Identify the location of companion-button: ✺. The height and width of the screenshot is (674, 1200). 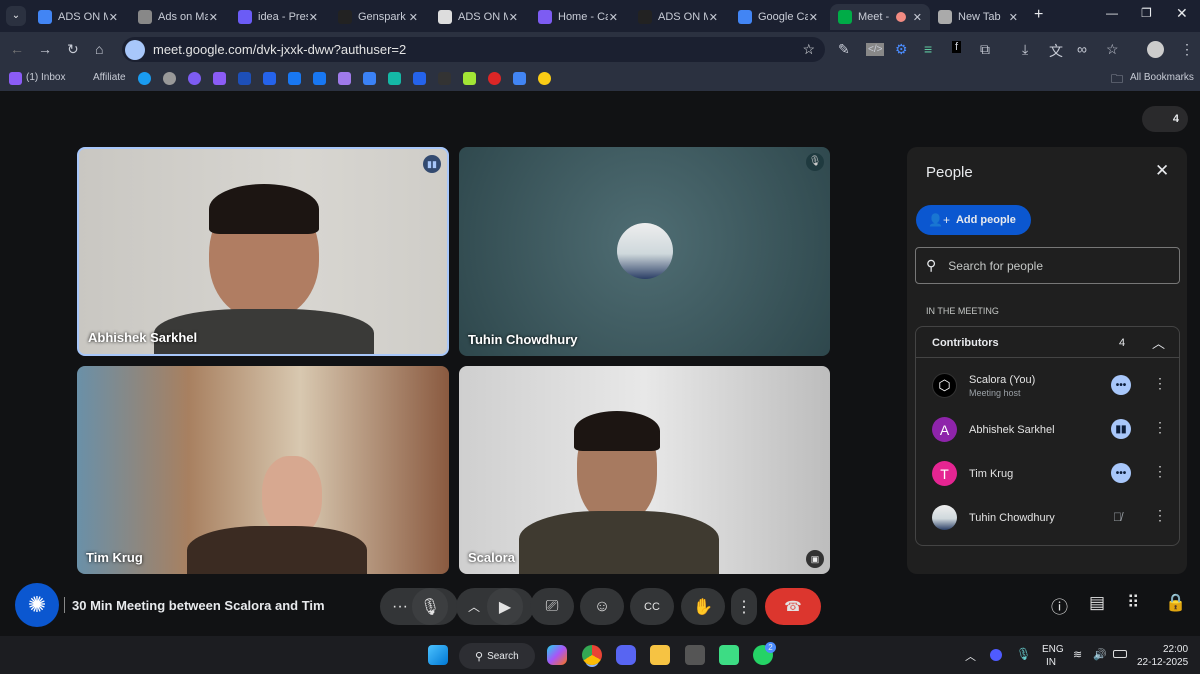
(37, 605).